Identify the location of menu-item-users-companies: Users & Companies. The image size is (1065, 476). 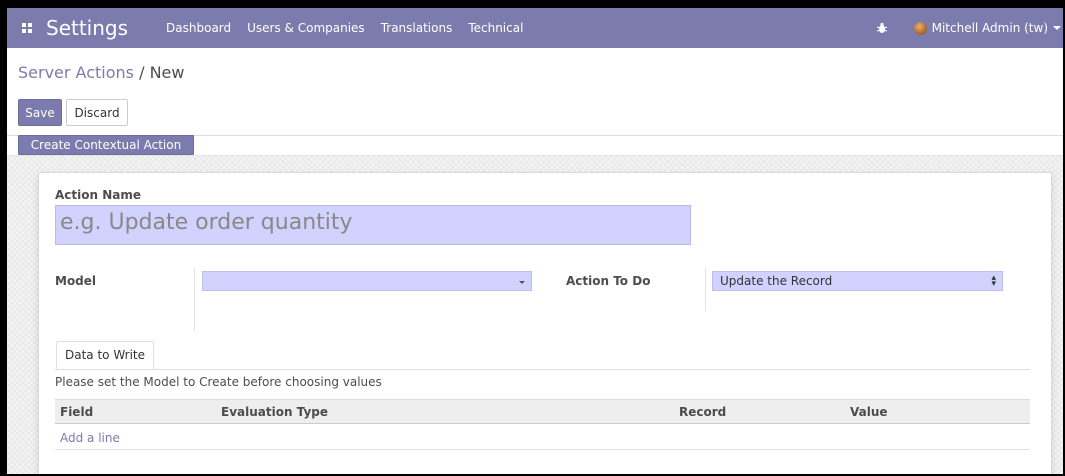
(306, 28).